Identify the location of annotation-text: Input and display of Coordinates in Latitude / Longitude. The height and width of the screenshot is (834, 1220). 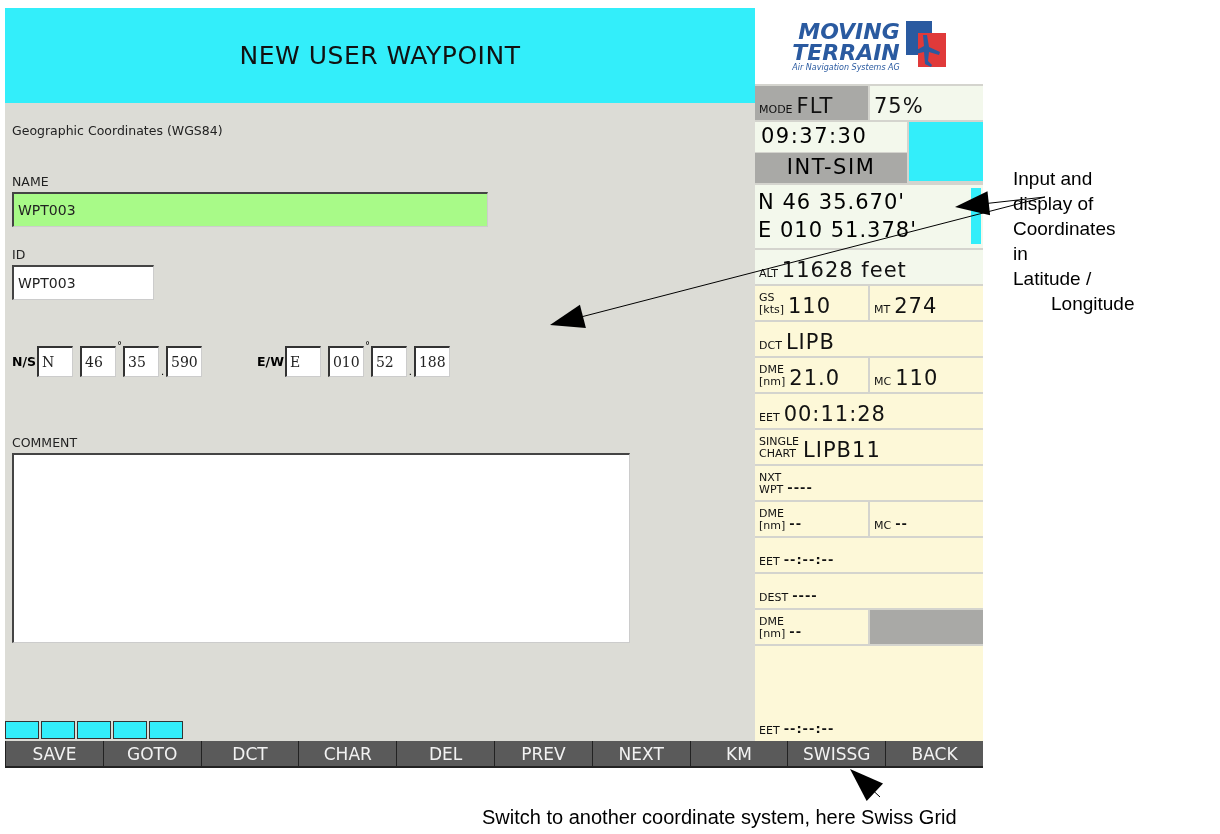
(1074, 241).